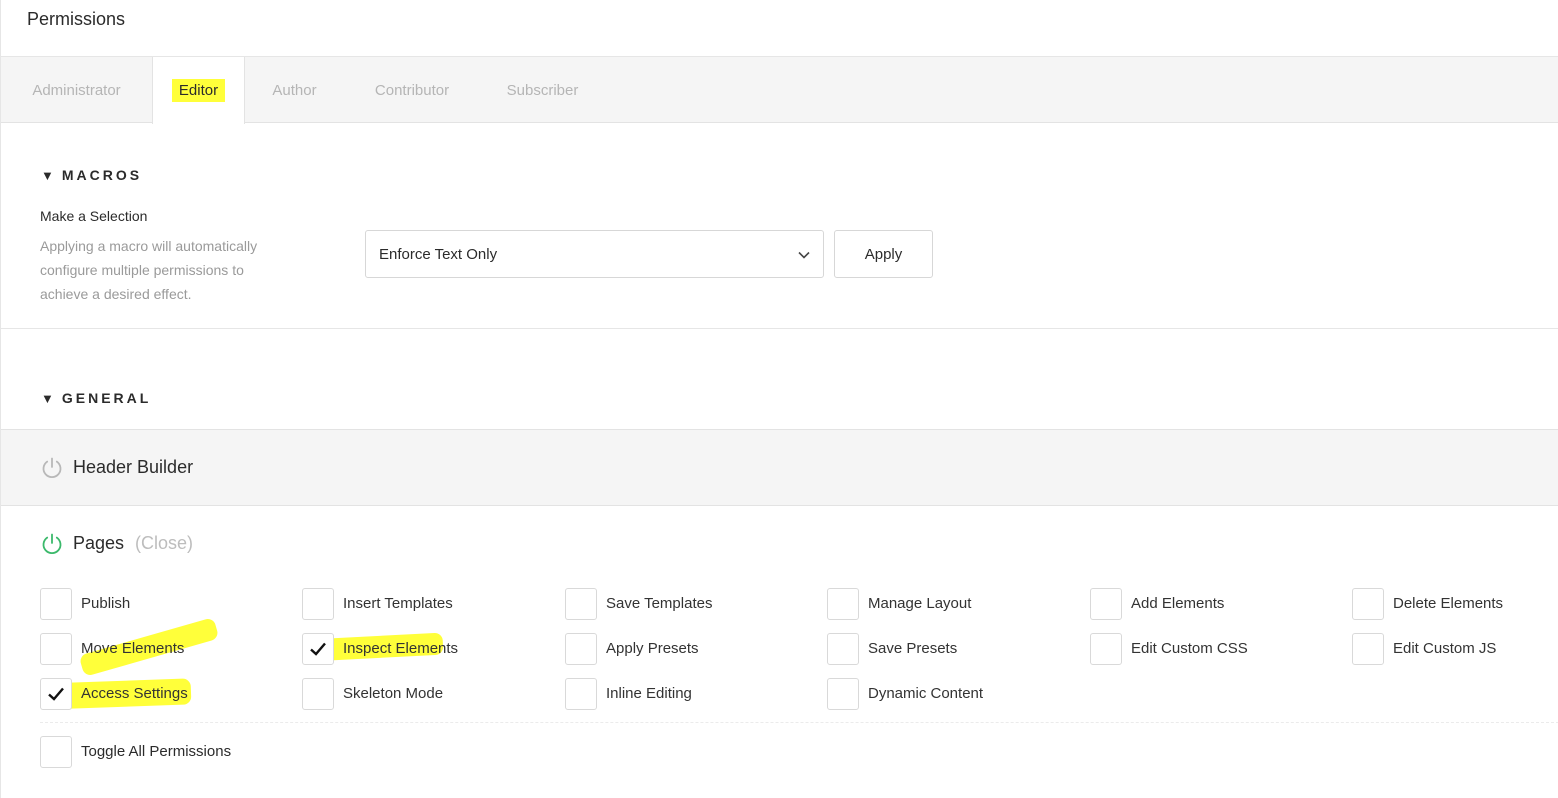  I want to click on pages-label: Pages, so click(99, 543).